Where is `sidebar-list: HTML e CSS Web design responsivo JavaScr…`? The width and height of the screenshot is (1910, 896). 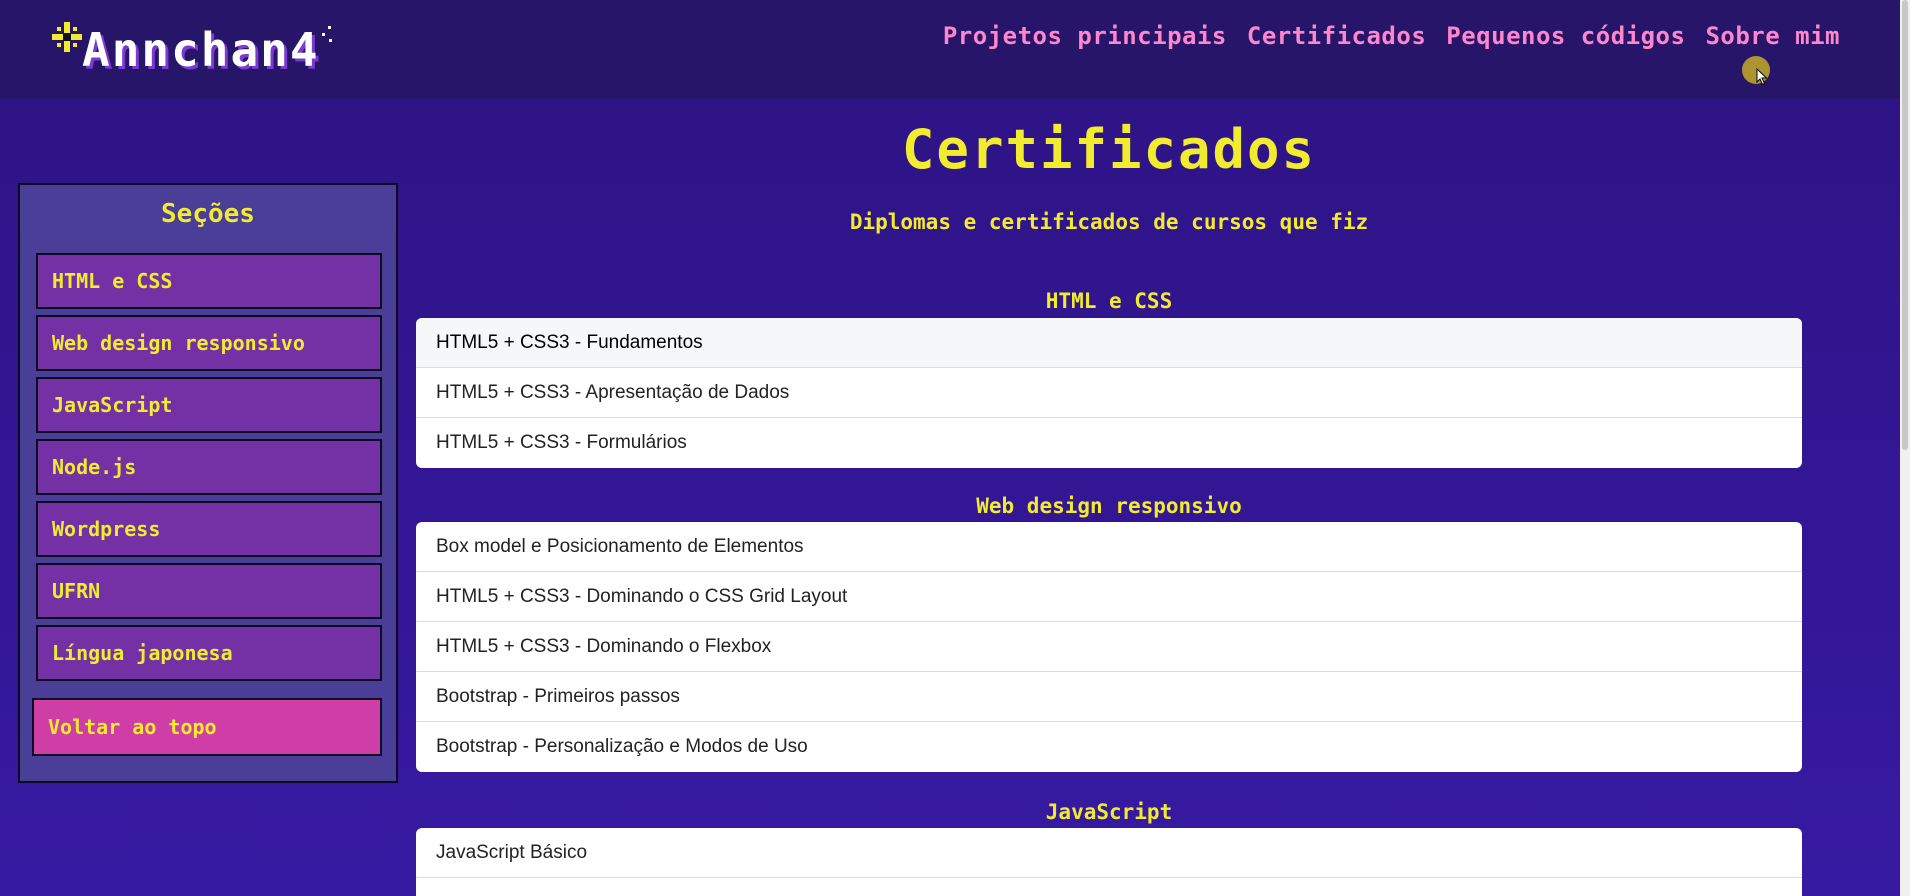 sidebar-list: HTML e CSS Web design responsivo JavaScr… is located at coordinates (209, 470).